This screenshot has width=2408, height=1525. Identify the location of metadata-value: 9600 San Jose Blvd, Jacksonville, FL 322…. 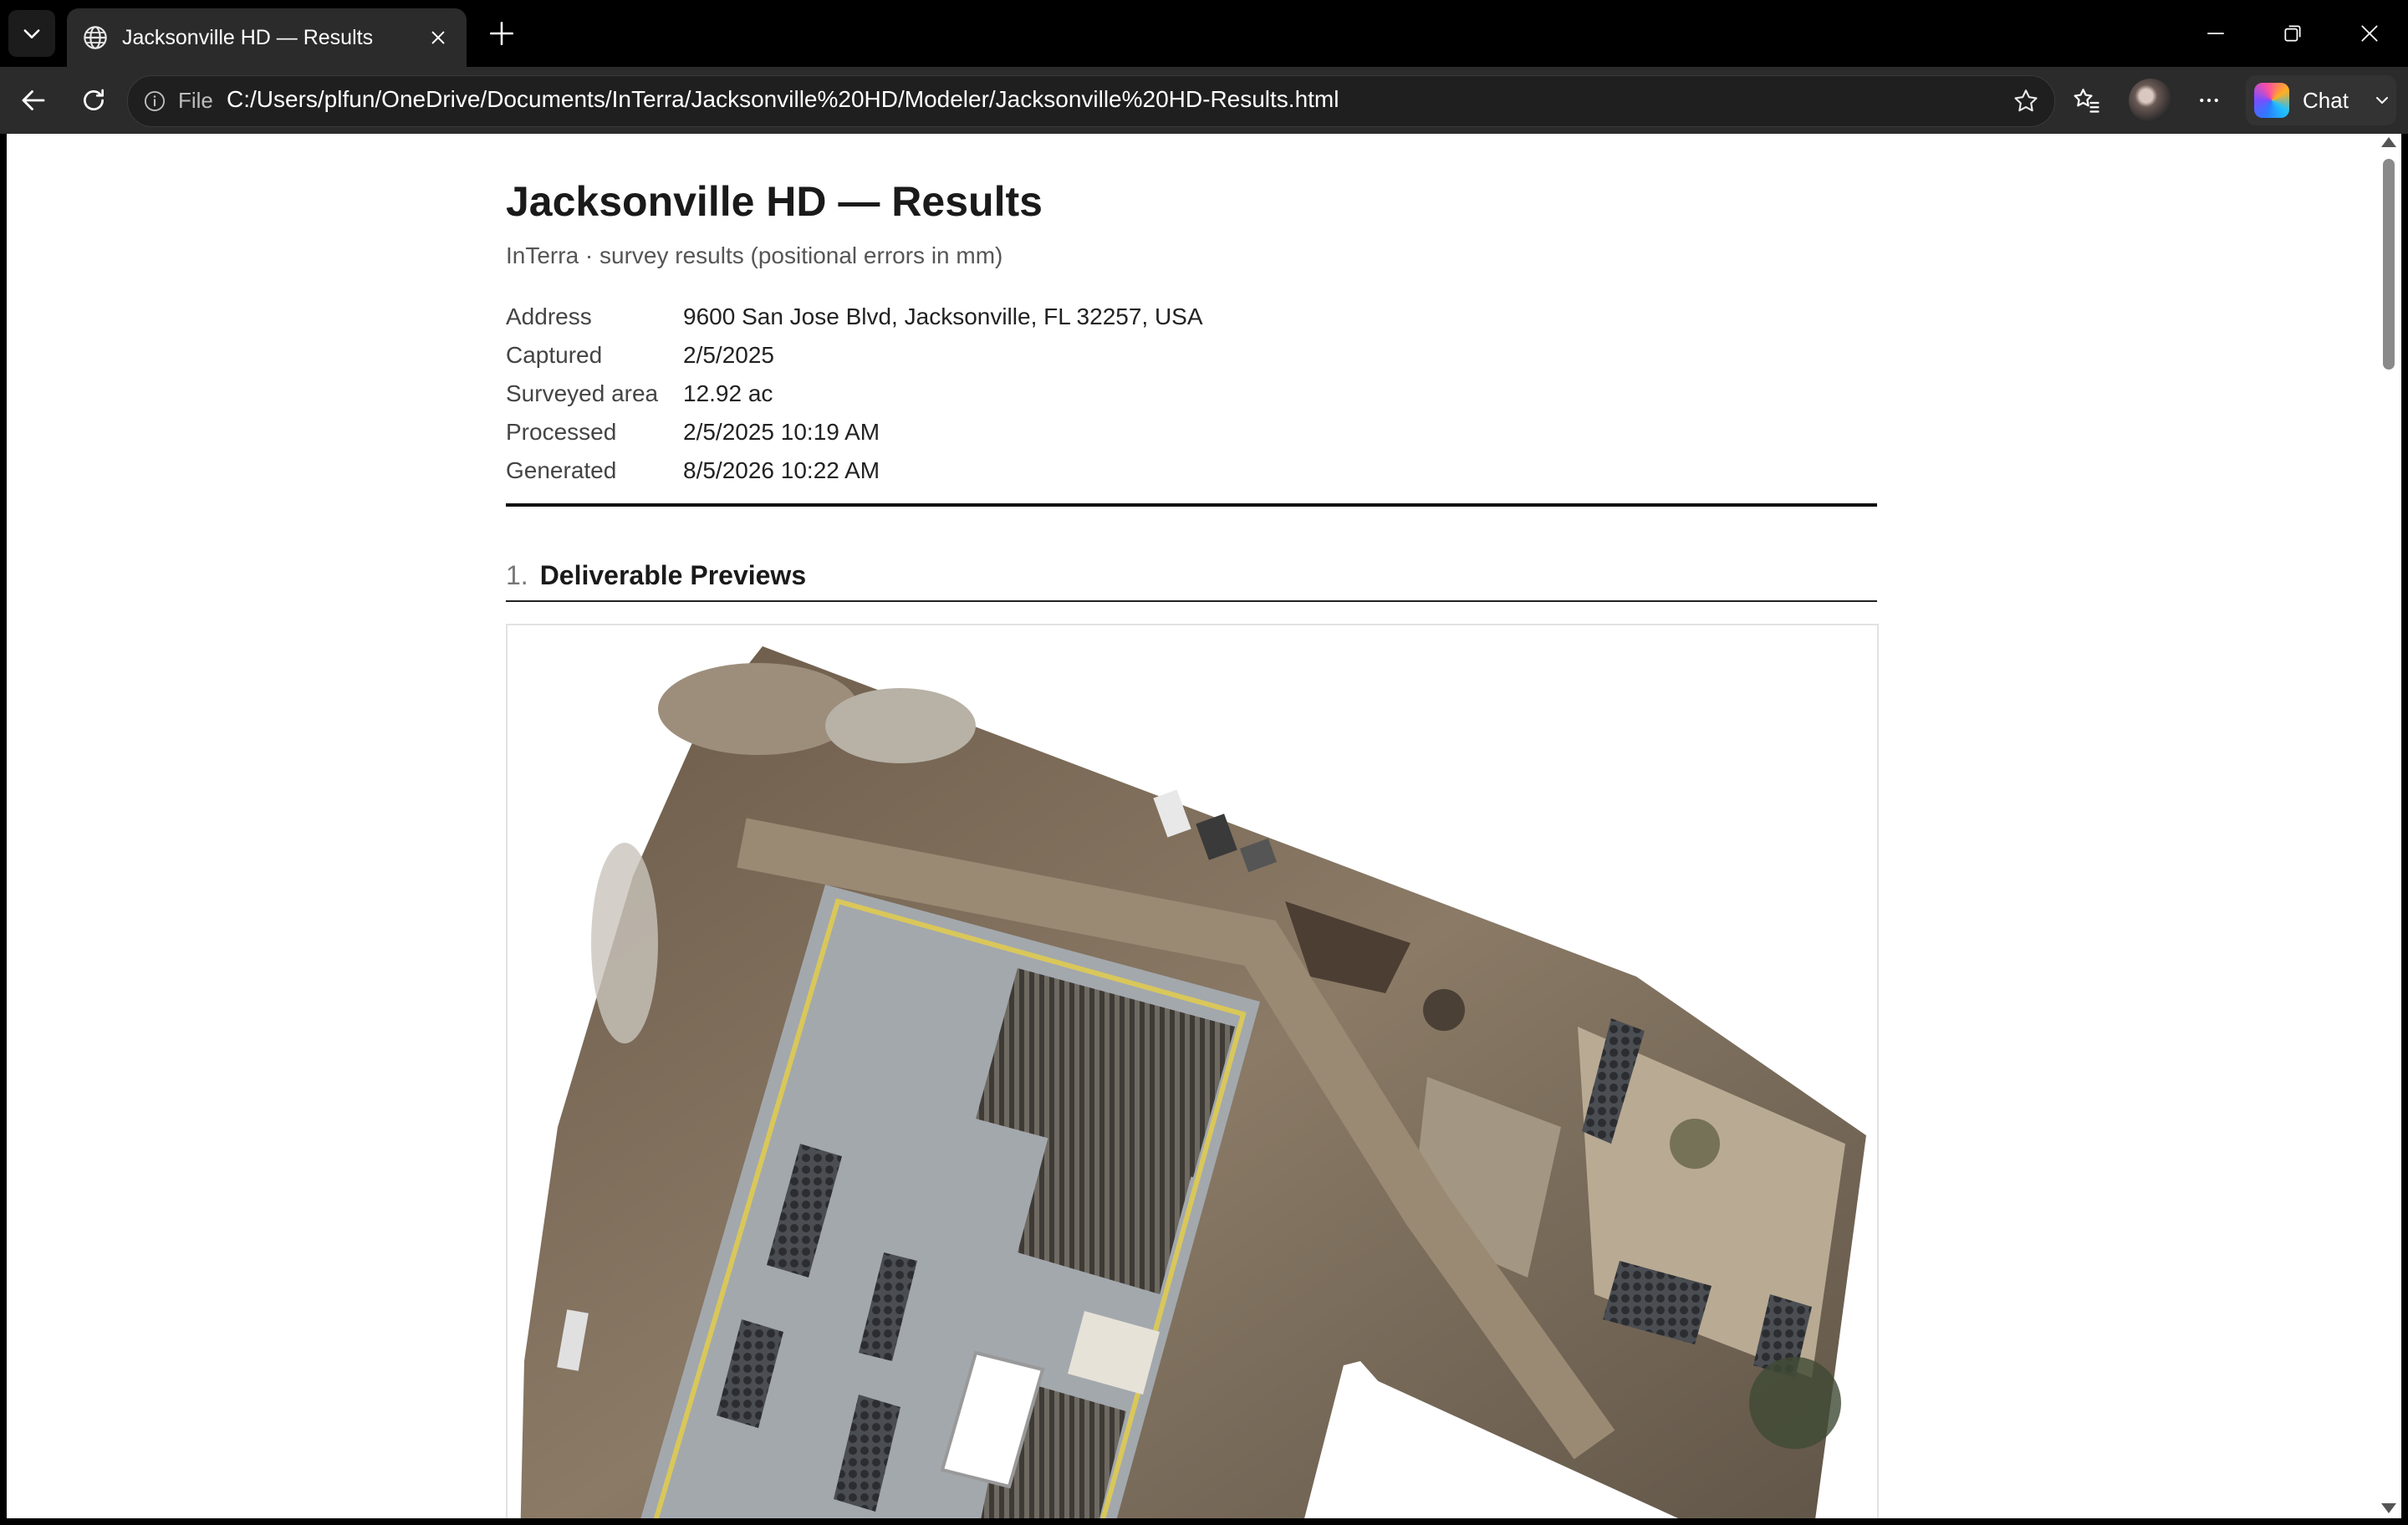
(943, 316).